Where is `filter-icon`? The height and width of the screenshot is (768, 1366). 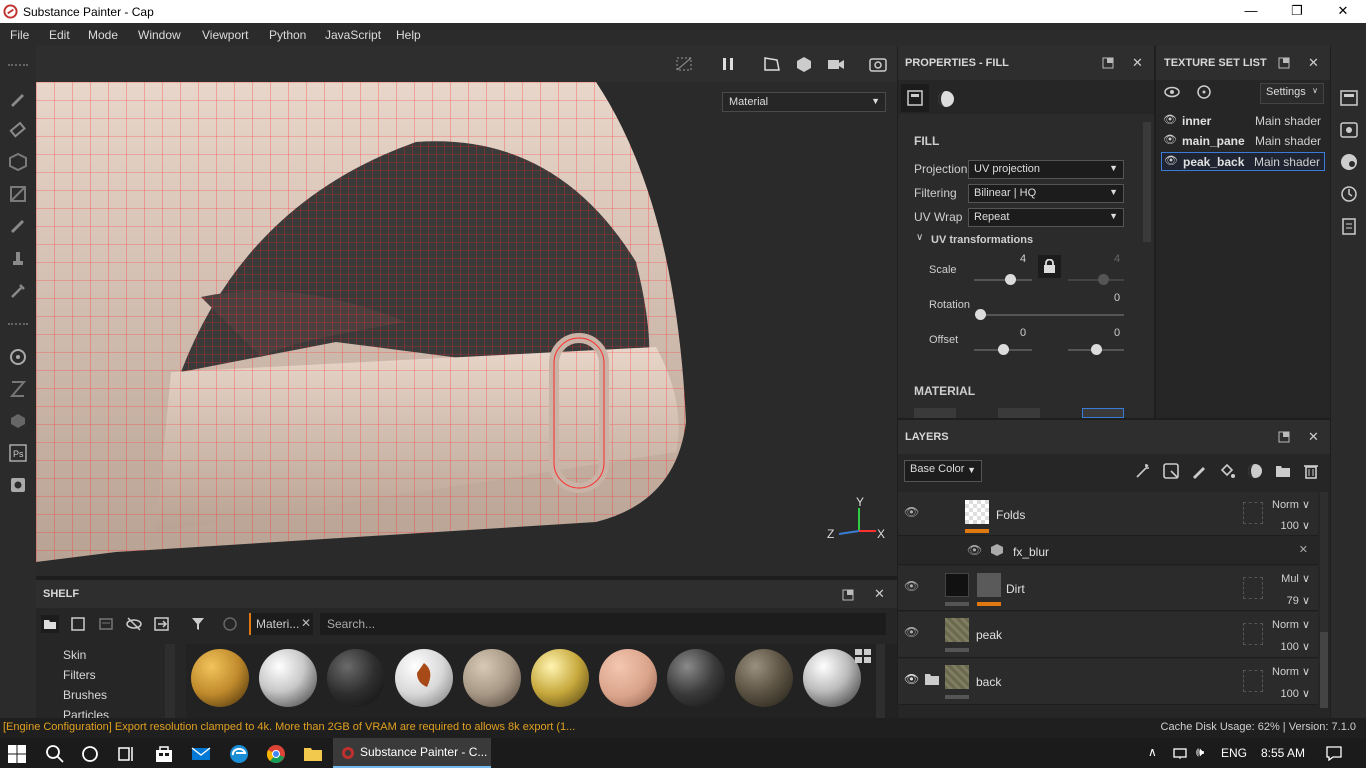
filter-icon is located at coordinates (198, 624).